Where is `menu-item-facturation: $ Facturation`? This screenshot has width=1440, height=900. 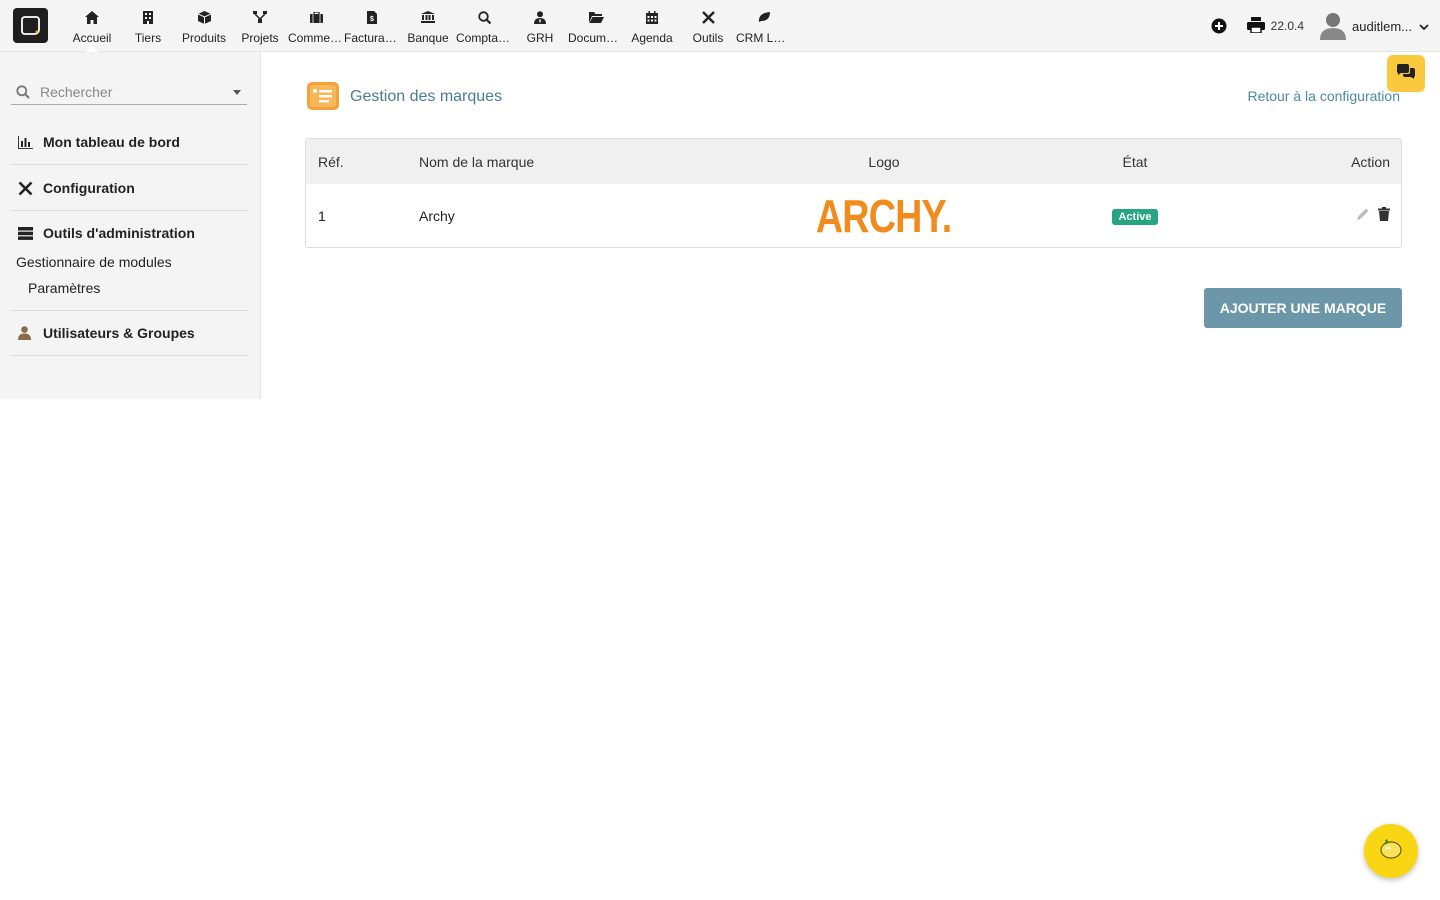 menu-item-facturation: $ Facturation is located at coordinates (372, 26).